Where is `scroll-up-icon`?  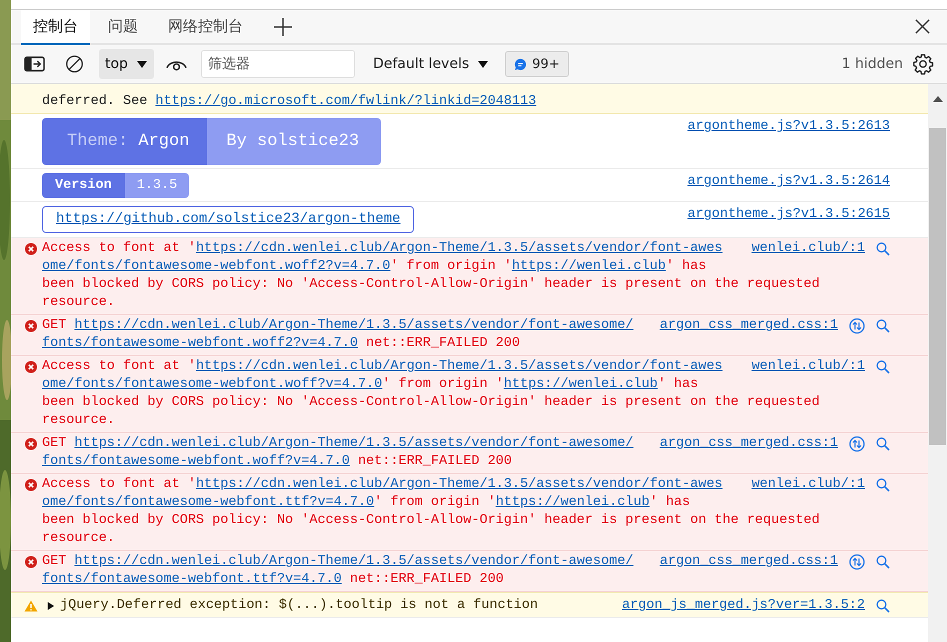 scroll-up-icon is located at coordinates (937, 99).